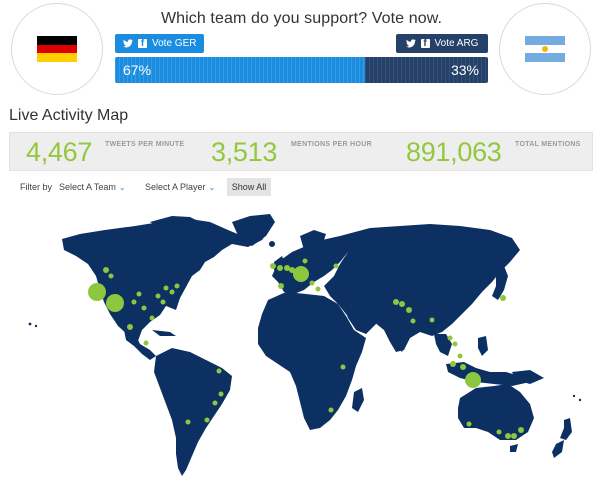  Describe the element at coordinates (249, 187) in the screenshot. I see `show-all-button: Show All` at that location.